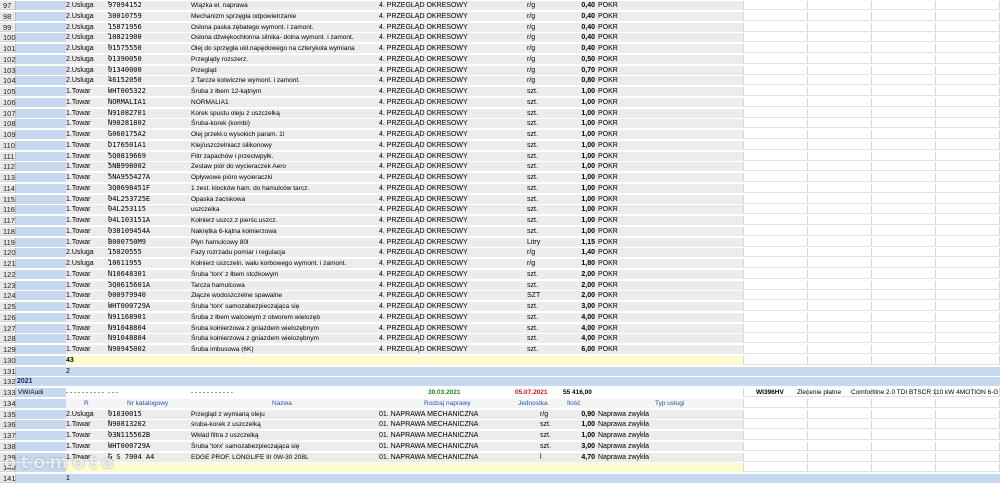 This screenshot has width=1000, height=486. I want to click on cell-name: 1 zest. klocków ham. do hamulców tarcz., so click(285, 188).